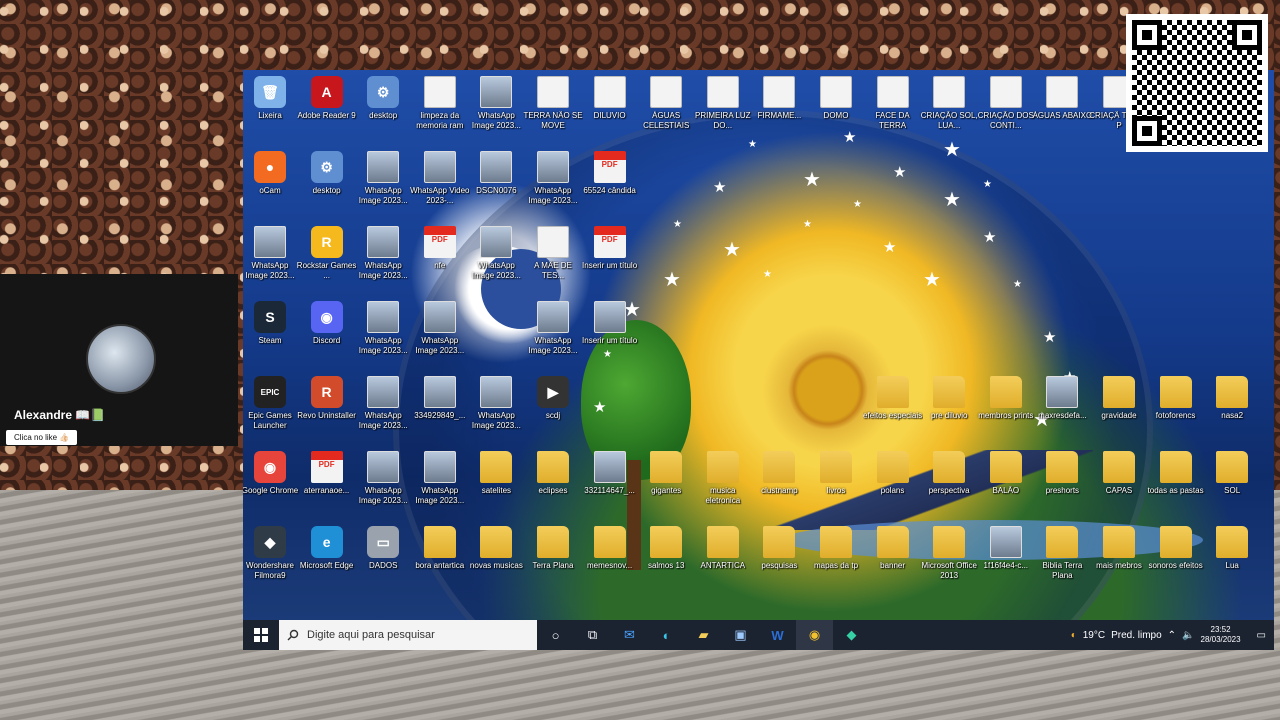  Describe the element at coordinates (666, 473) in the screenshot. I see `desktop-icon: gigantes` at that location.